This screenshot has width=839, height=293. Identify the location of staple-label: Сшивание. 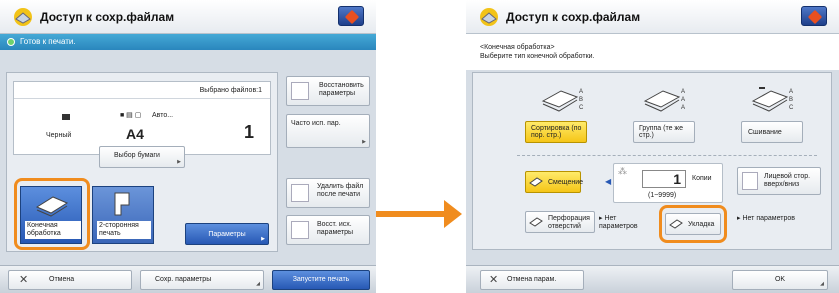
(765, 132).